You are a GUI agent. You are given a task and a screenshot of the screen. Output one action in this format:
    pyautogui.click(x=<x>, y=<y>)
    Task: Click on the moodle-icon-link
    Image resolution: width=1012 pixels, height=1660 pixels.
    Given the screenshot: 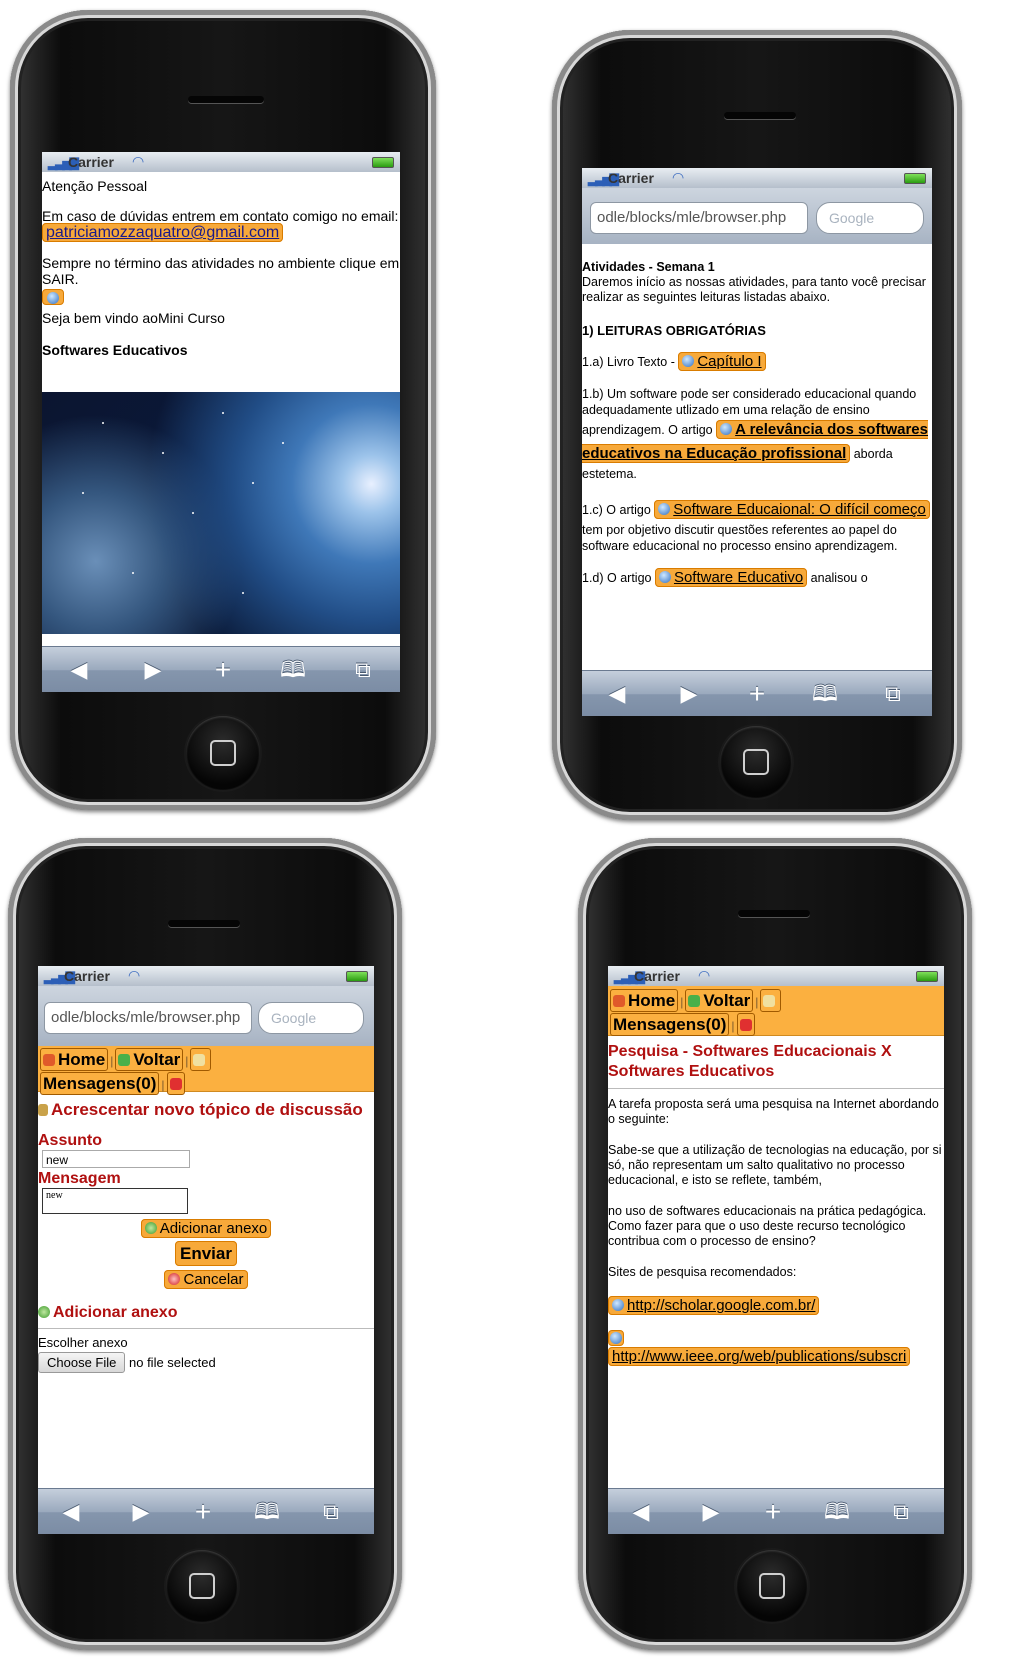 What is the action you would take?
    pyautogui.click(x=53, y=297)
    